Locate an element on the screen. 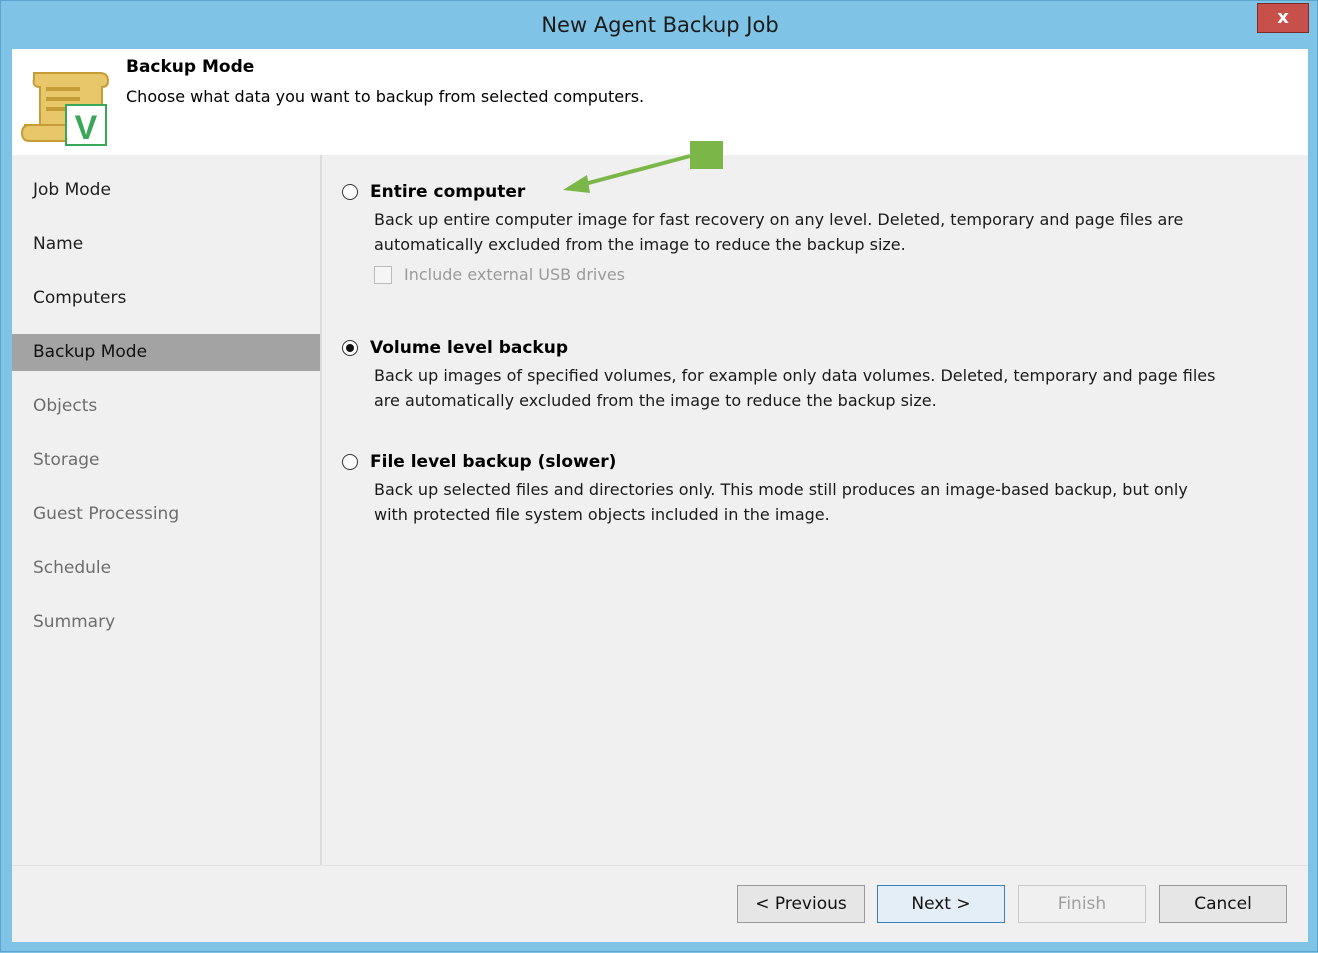  sidebar-item-computers: Computers is located at coordinates (166, 298).